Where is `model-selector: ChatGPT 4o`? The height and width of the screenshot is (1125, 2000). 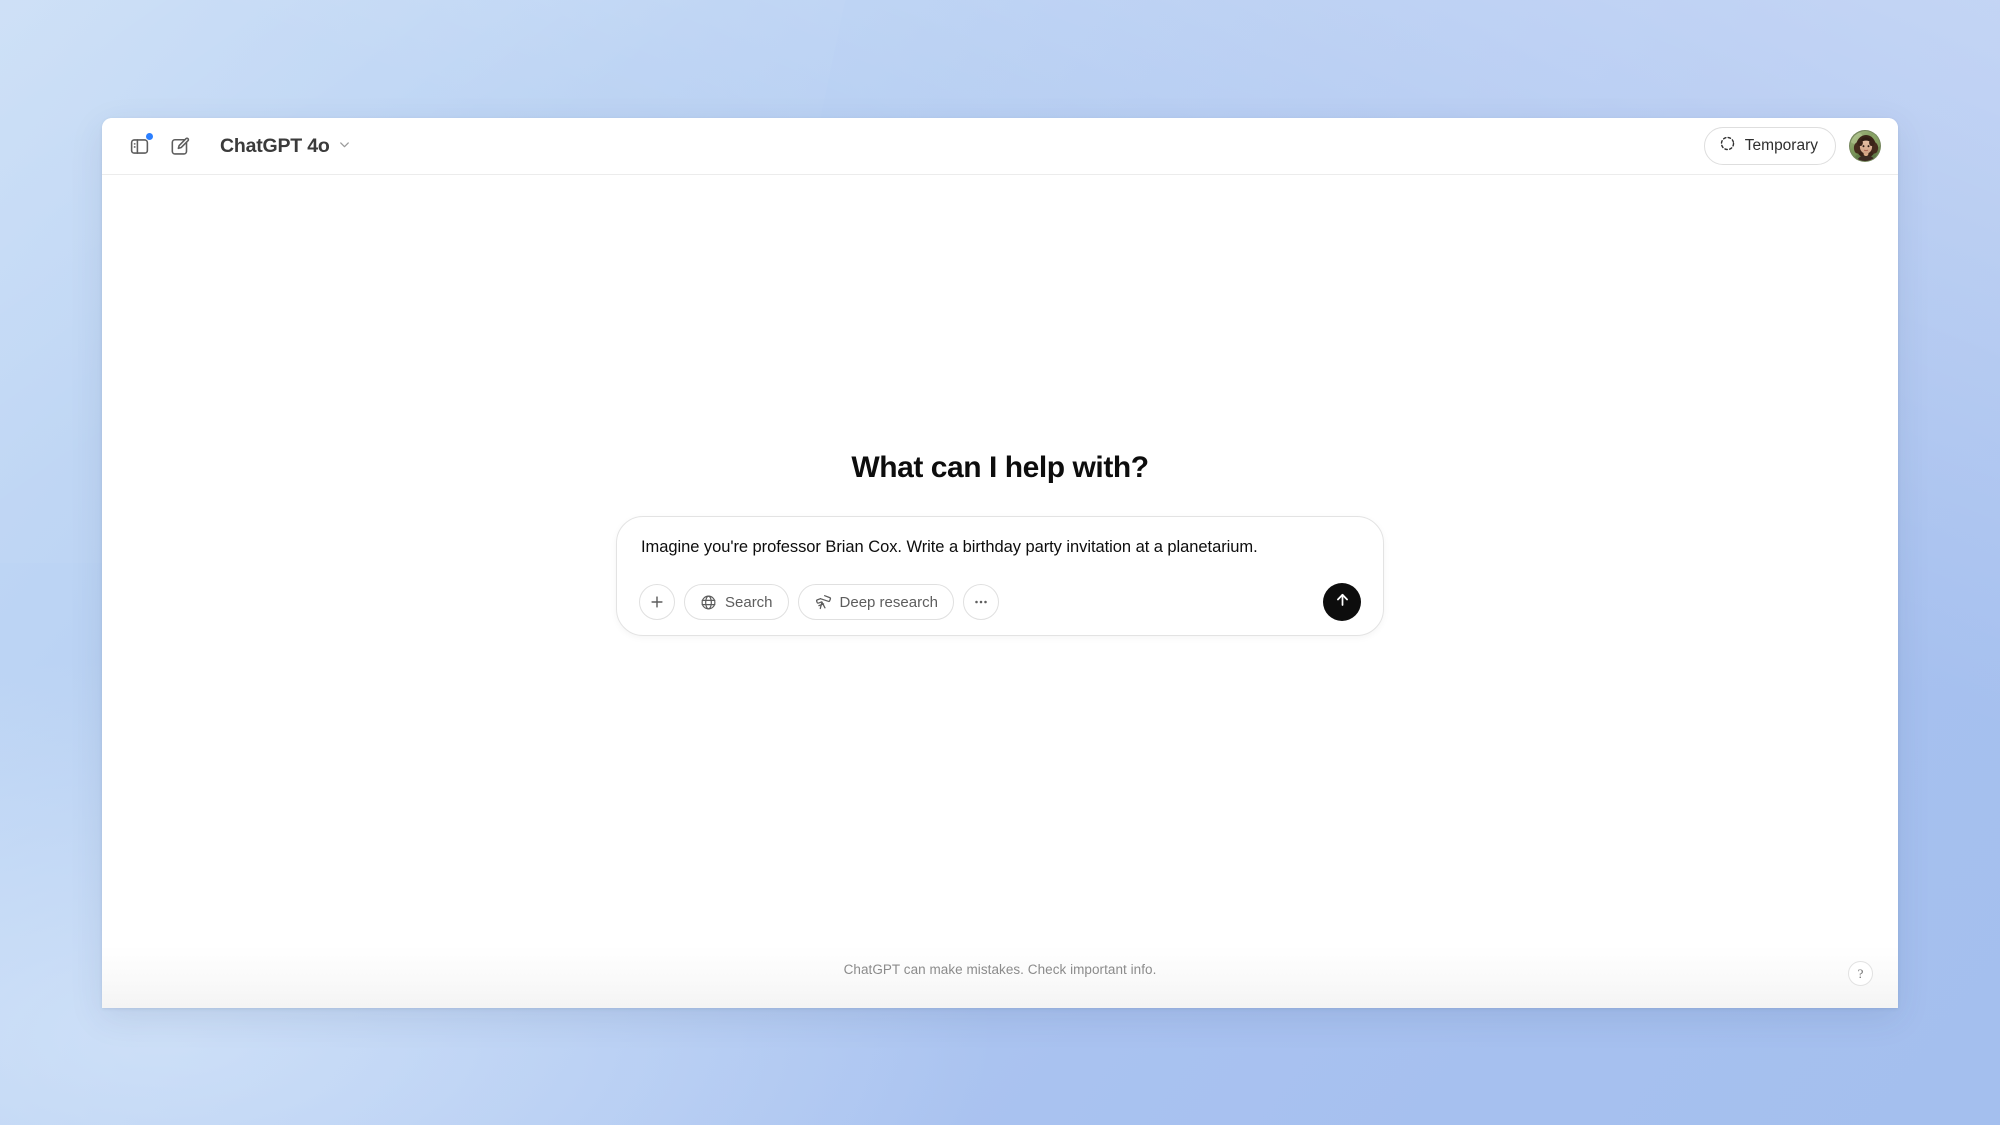
model-selector: ChatGPT 4o is located at coordinates (286, 146).